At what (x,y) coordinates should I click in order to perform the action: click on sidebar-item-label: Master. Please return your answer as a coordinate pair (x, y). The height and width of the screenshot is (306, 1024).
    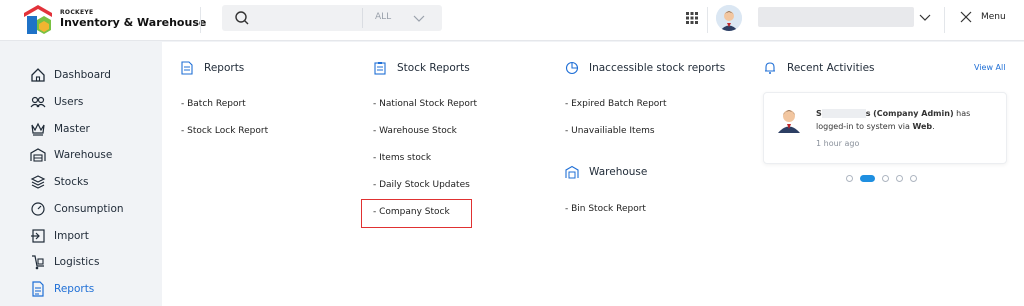
    Looking at the image, I should click on (72, 129).